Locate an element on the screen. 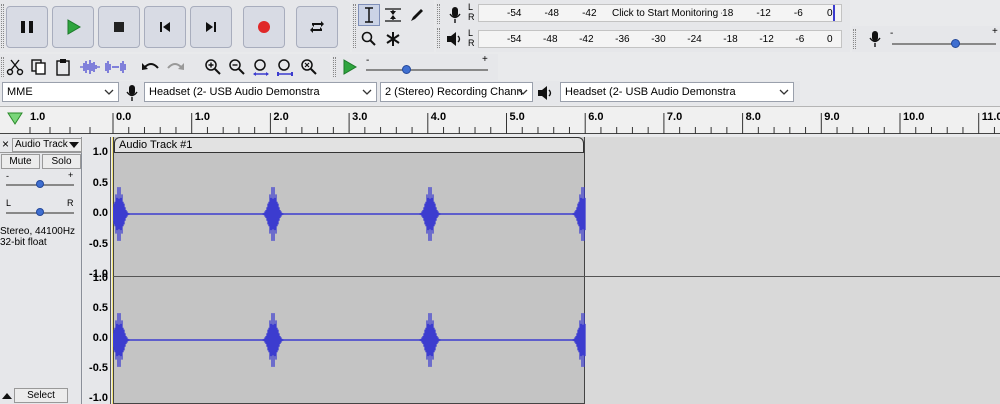  selection-tool-button is located at coordinates (369, 15).